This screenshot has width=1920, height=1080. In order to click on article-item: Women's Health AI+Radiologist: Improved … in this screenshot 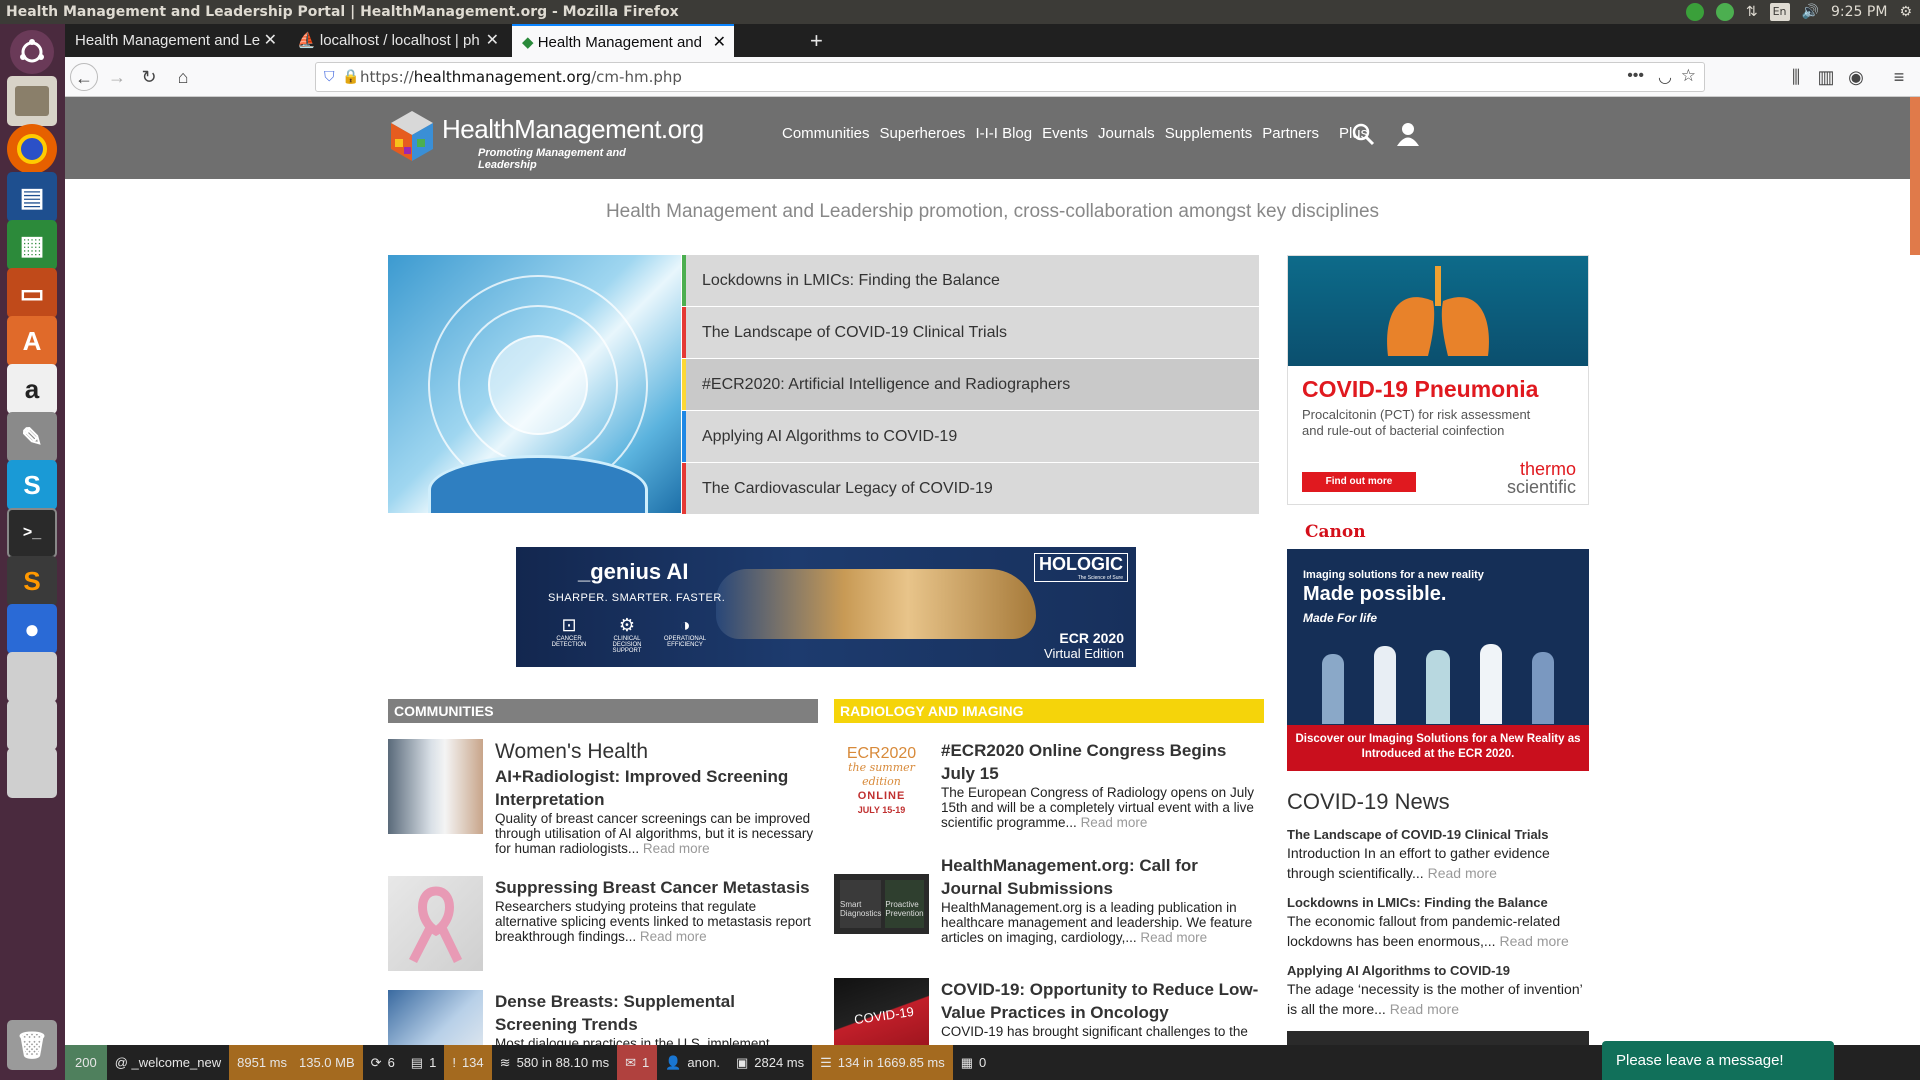, I will do `click(603, 797)`.